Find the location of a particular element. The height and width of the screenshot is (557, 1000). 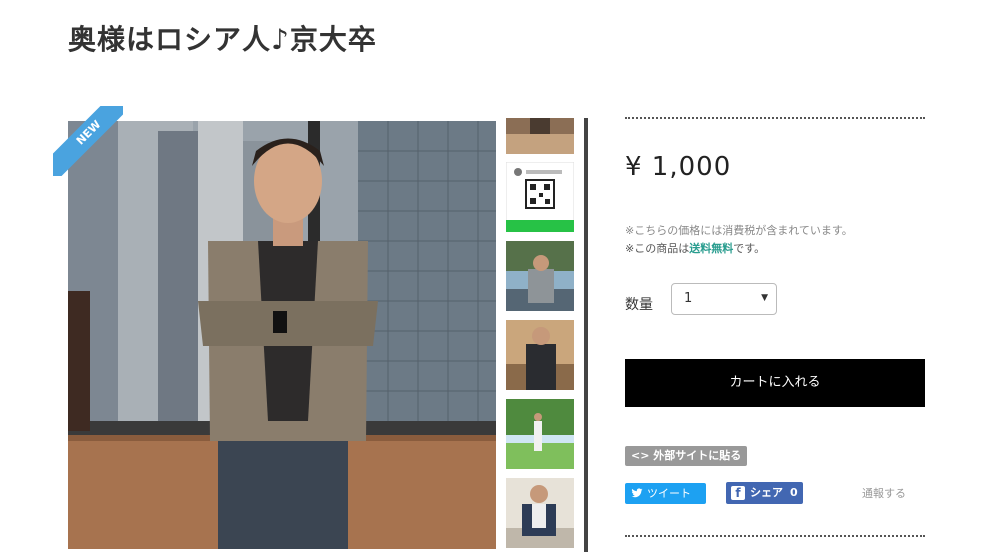

divider-top is located at coordinates (775, 118).